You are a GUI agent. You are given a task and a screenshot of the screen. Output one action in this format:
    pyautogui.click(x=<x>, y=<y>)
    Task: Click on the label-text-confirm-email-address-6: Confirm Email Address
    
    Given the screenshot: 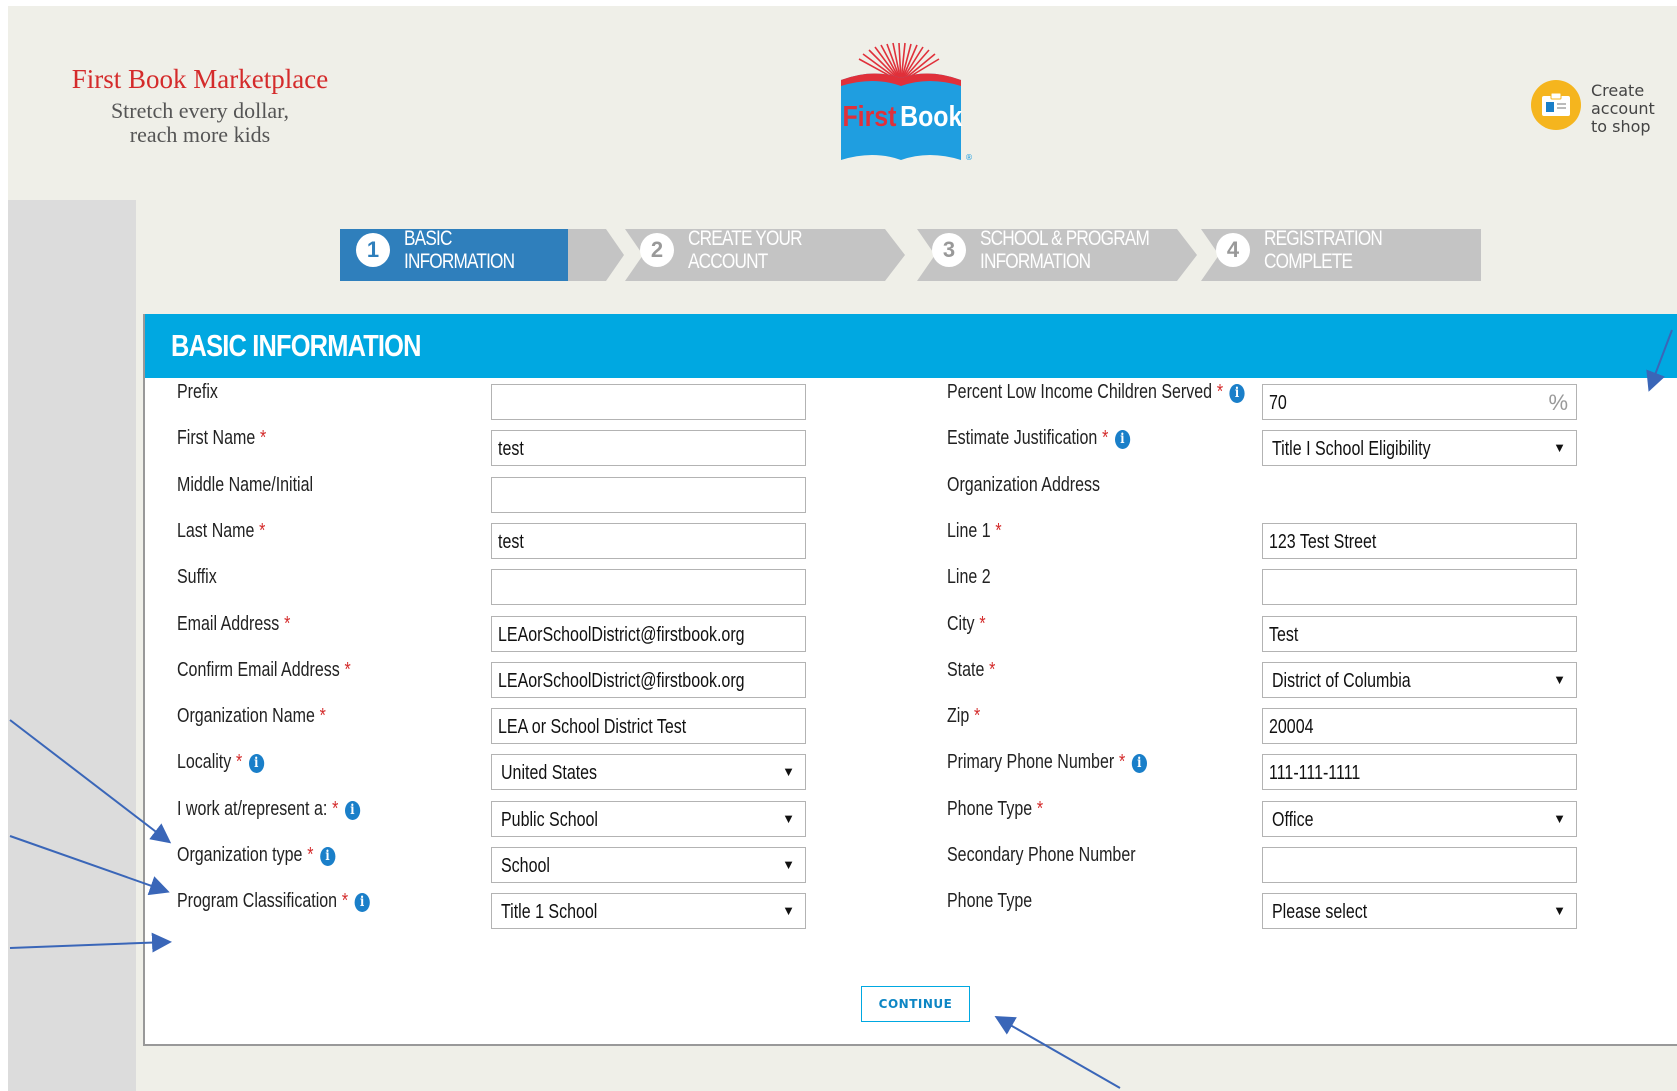 What is the action you would take?
    pyautogui.click(x=258, y=669)
    